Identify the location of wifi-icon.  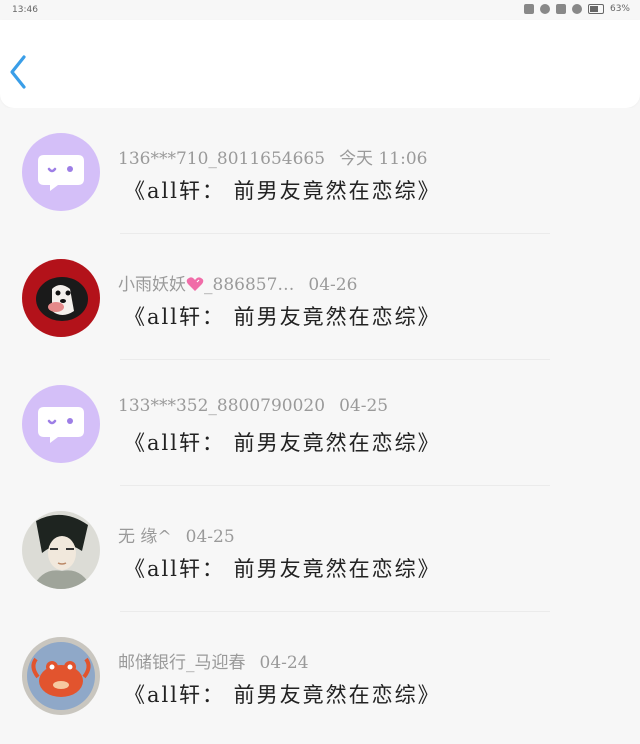
(576, 9).